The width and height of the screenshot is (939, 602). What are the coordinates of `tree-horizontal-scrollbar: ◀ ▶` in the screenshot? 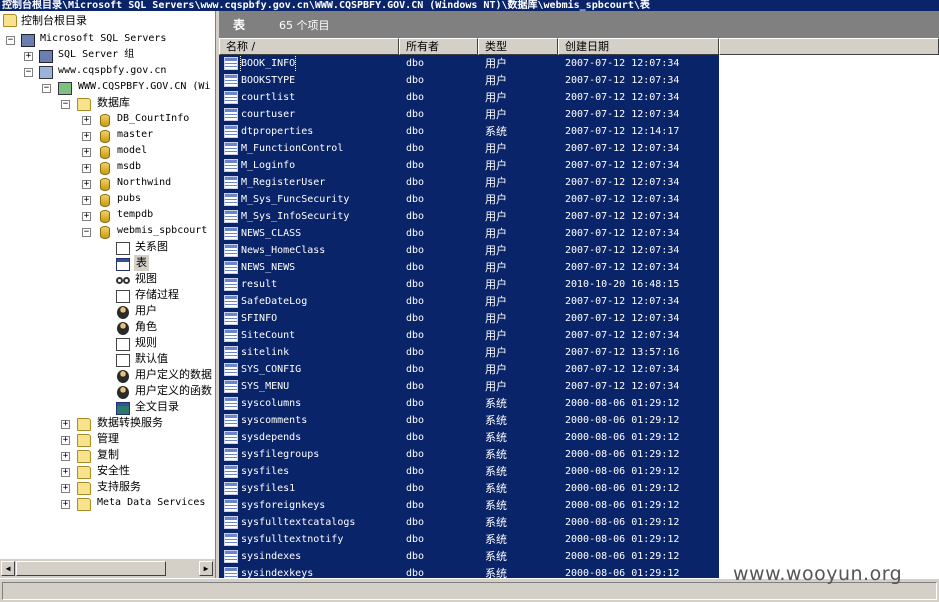 It's located at (107, 568).